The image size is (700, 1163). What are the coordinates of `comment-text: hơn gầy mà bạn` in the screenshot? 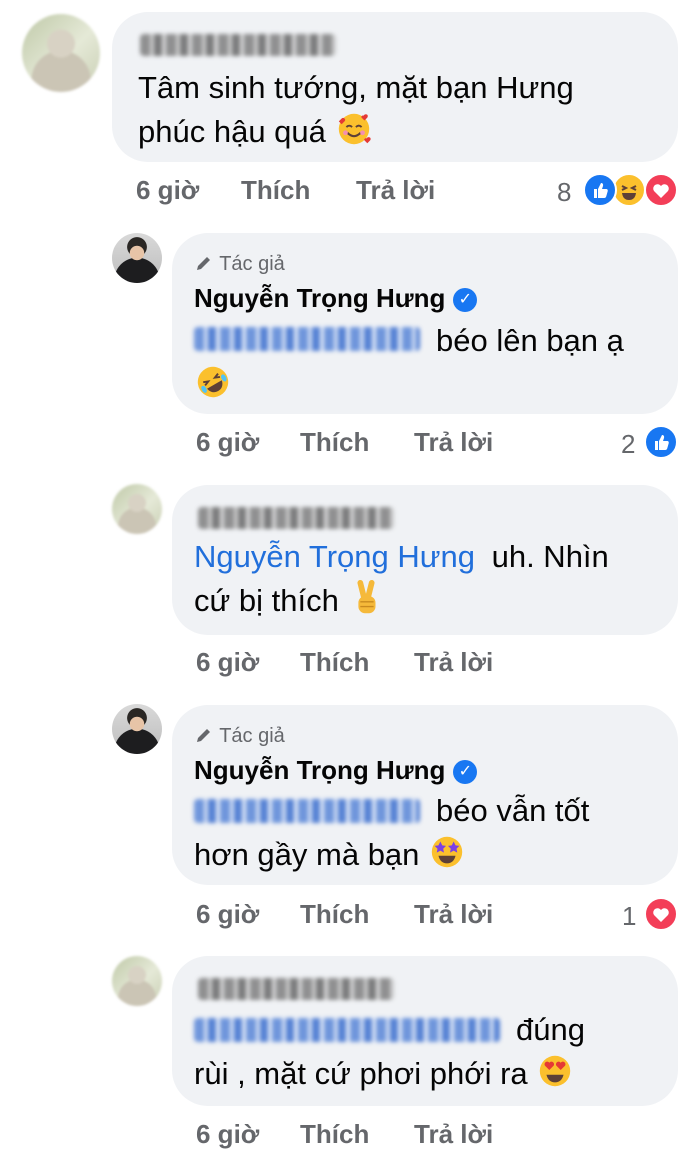 It's located at (330, 855).